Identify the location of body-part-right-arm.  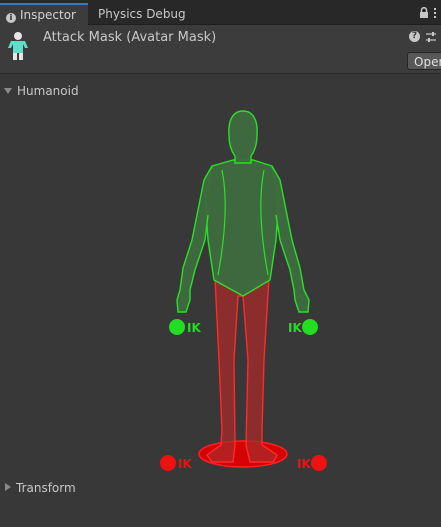
(290, 239).